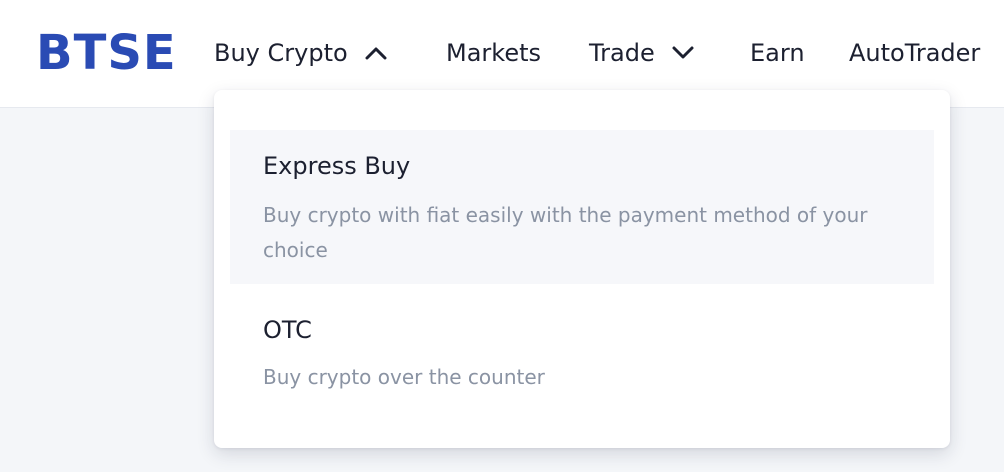 The height and width of the screenshot is (472, 1004). What do you see at coordinates (337, 166) in the screenshot?
I see `option-title: Express Buy` at bounding box center [337, 166].